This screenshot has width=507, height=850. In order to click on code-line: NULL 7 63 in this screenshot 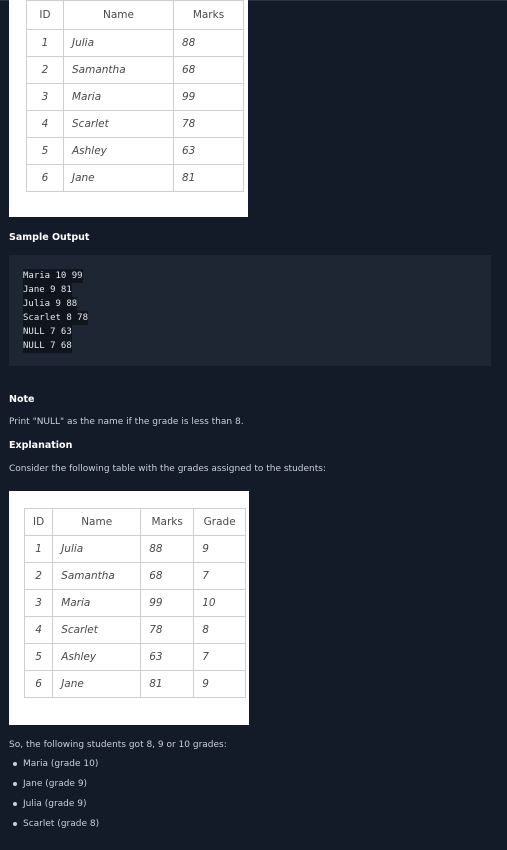, I will do `click(47, 332)`.